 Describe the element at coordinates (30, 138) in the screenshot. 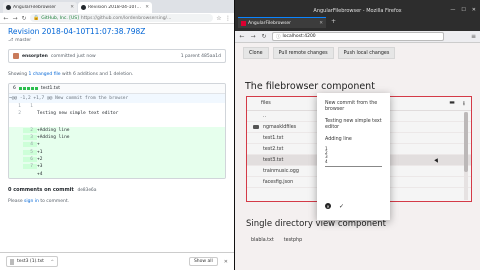

I see `line-number: 3` at that location.